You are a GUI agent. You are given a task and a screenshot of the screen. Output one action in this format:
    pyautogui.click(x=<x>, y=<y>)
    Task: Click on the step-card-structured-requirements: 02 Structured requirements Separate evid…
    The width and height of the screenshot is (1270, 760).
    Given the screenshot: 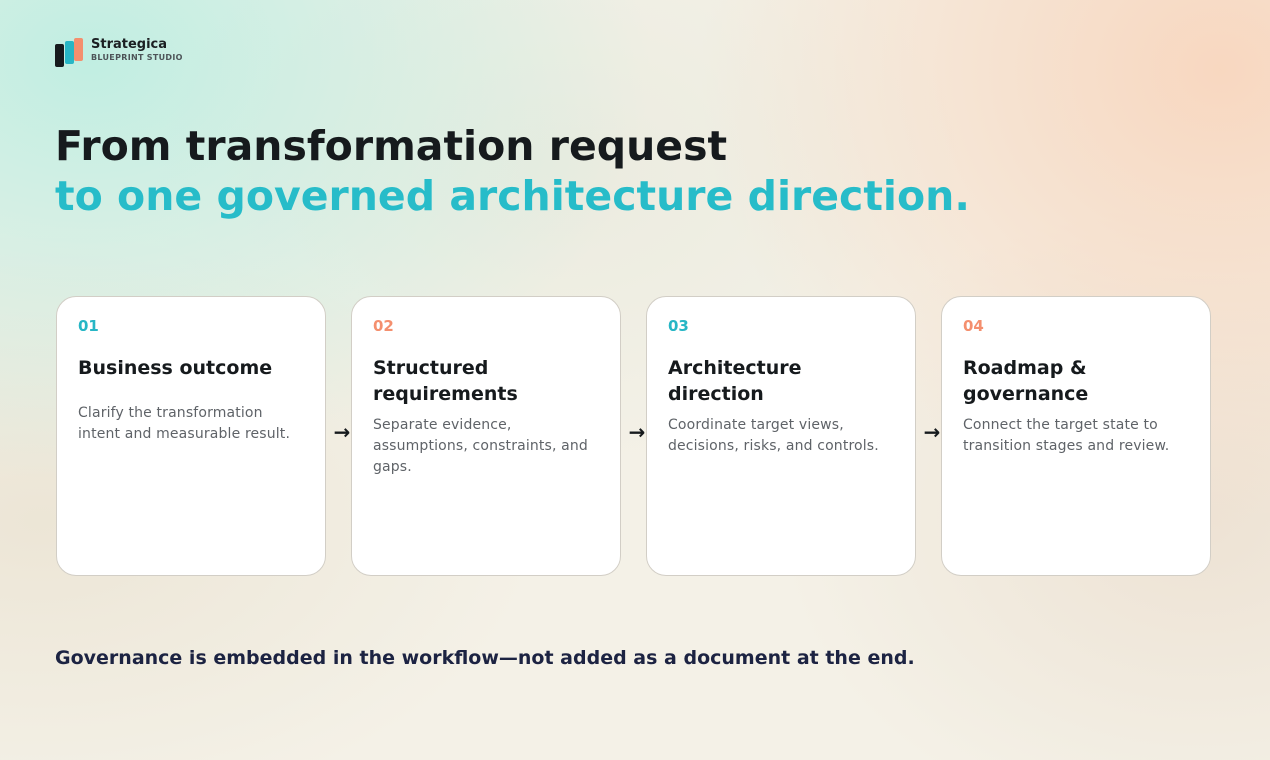 What is the action you would take?
    pyautogui.click(x=486, y=436)
    